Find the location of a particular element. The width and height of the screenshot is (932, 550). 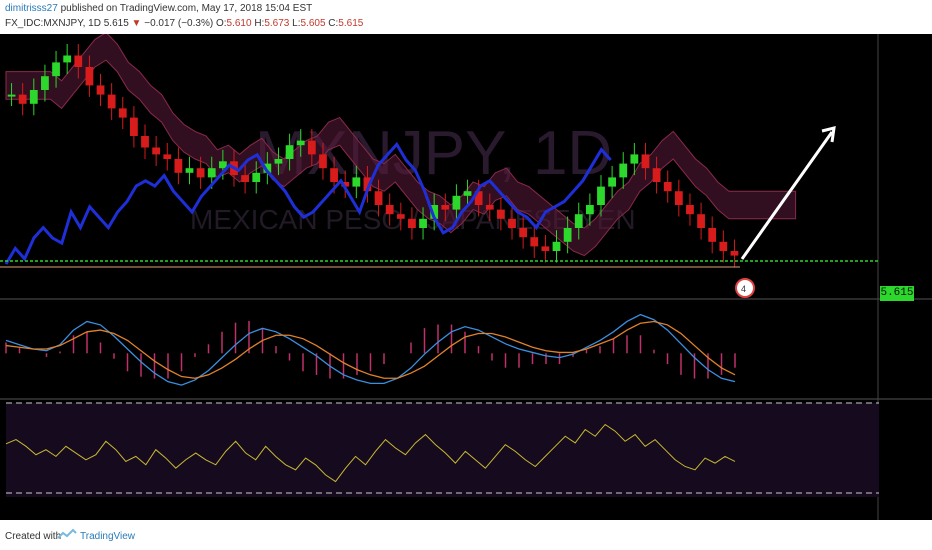

close-value: 5.615 is located at coordinates (351, 23).